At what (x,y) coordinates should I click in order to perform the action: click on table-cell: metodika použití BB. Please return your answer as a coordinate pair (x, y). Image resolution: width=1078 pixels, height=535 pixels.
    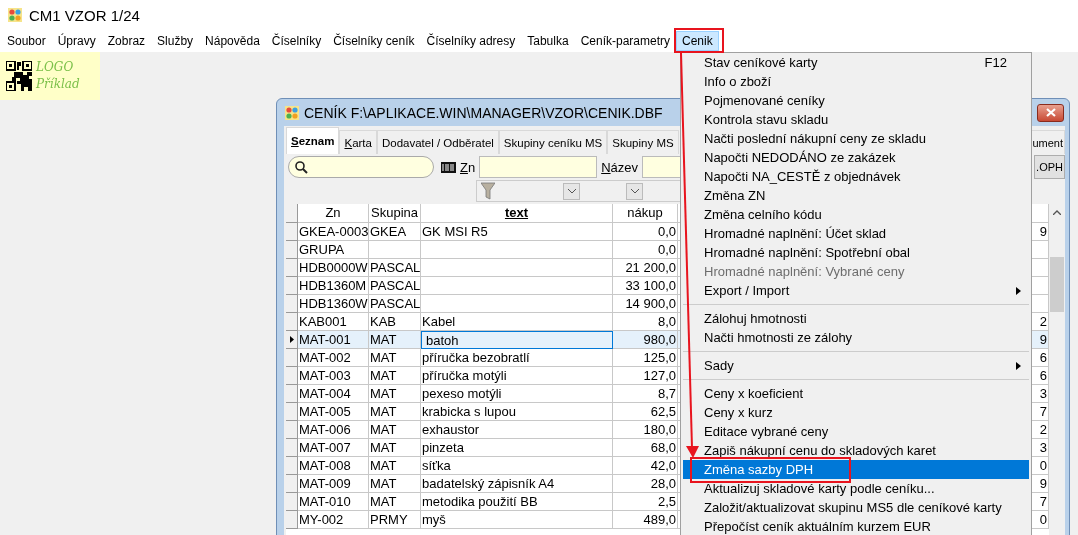
    Looking at the image, I should click on (517, 502).